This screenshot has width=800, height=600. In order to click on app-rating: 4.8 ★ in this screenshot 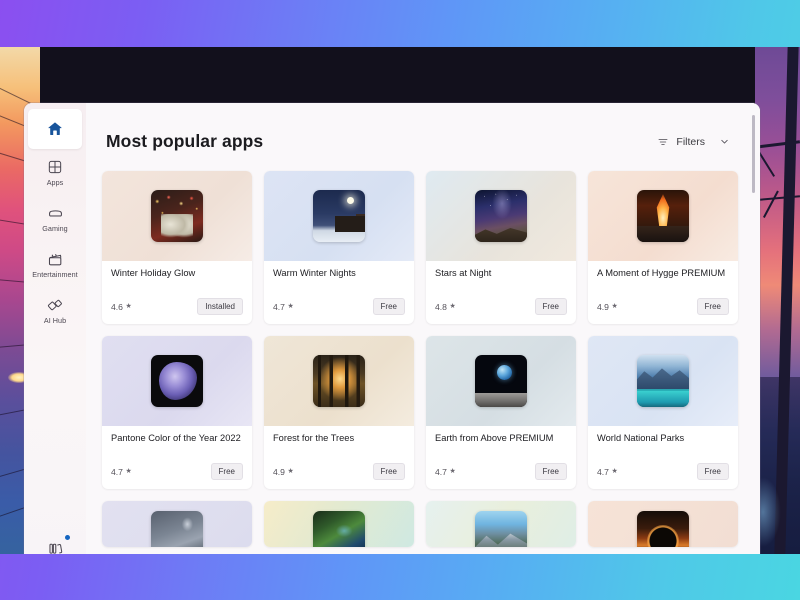, I will do `click(445, 307)`.